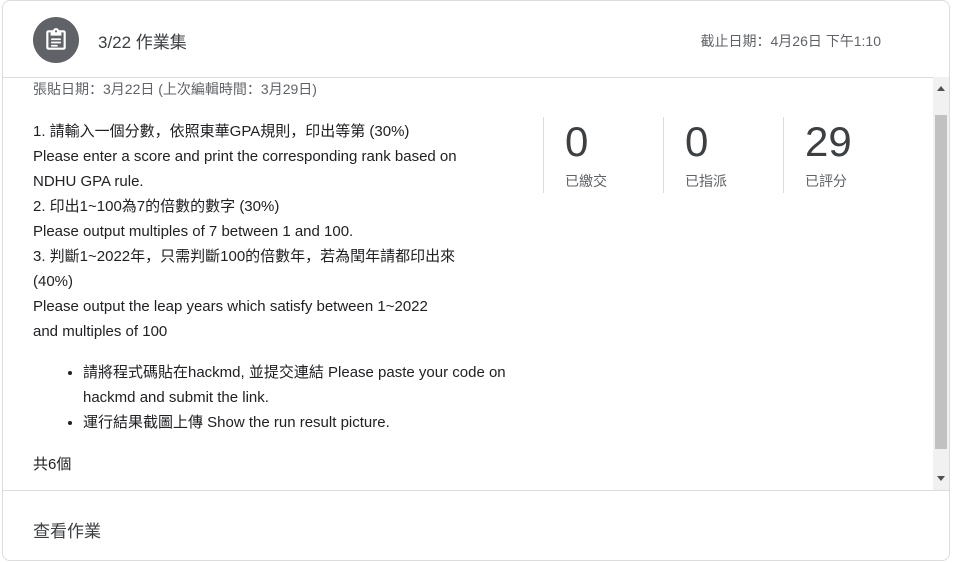 The image size is (953, 563). What do you see at coordinates (941, 88) in the screenshot?
I see `scroll-up-arrow-icon` at bounding box center [941, 88].